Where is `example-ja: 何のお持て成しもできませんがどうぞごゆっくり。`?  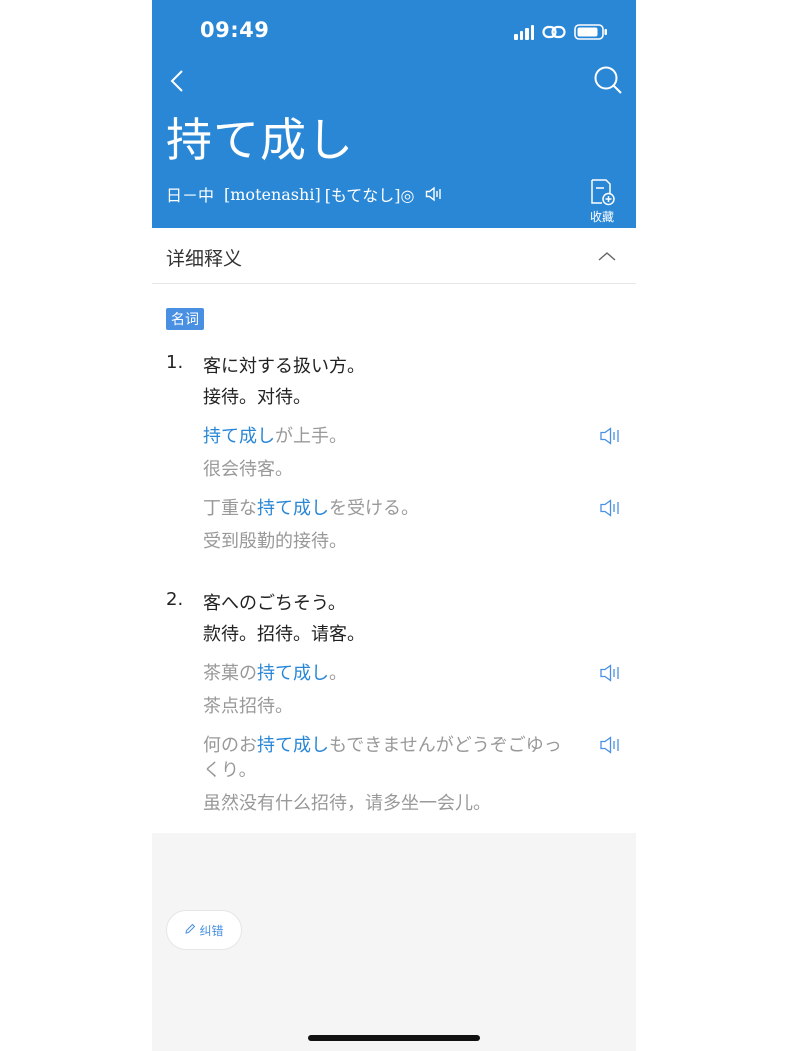
example-ja: 何のお持て成しもできませんがどうぞごゆっくり。 is located at coordinates (388, 758).